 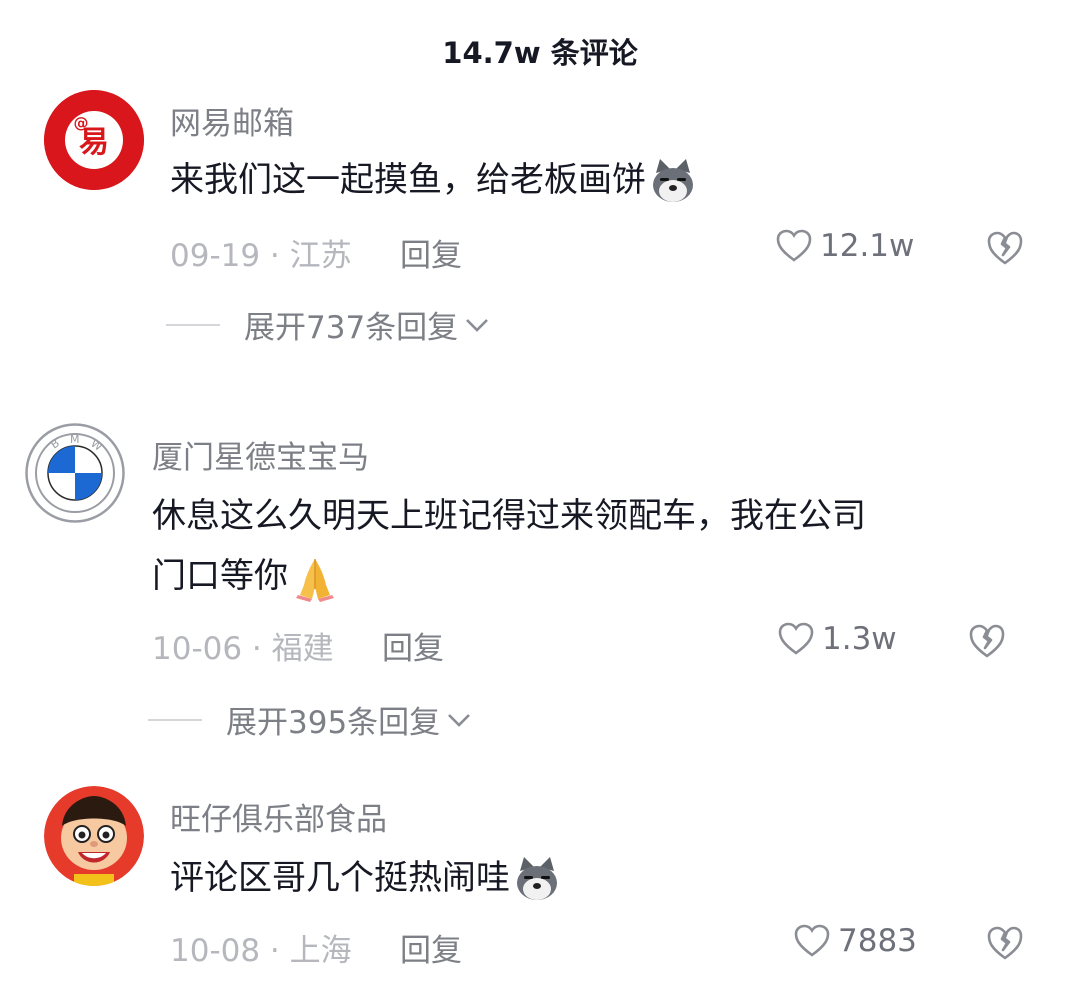 I want to click on comment-count-title: 14.7w 条评论, so click(x=540, y=53).